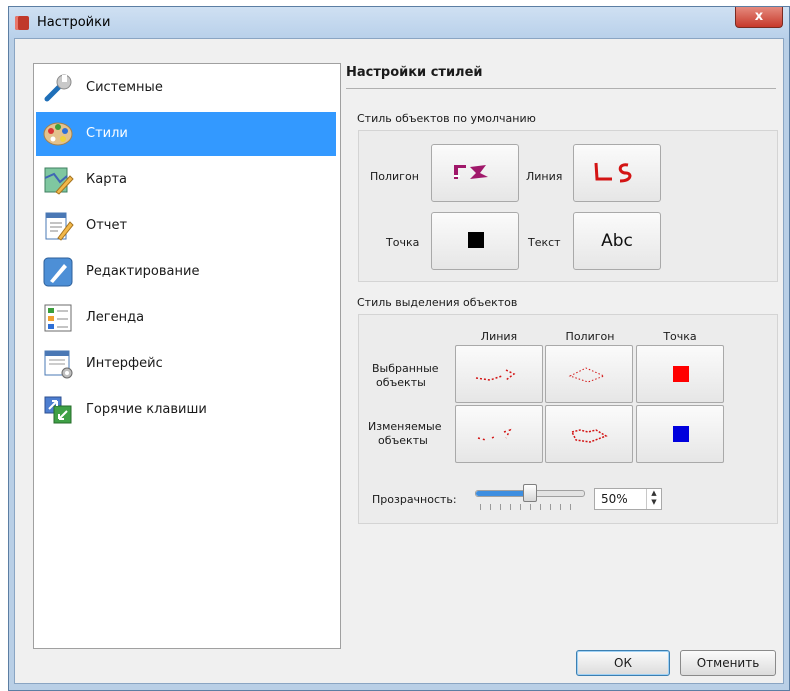 The width and height of the screenshot is (790, 691). What do you see at coordinates (561, 88) in the screenshot?
I see `title-divider` at bounding box center [561, 88].